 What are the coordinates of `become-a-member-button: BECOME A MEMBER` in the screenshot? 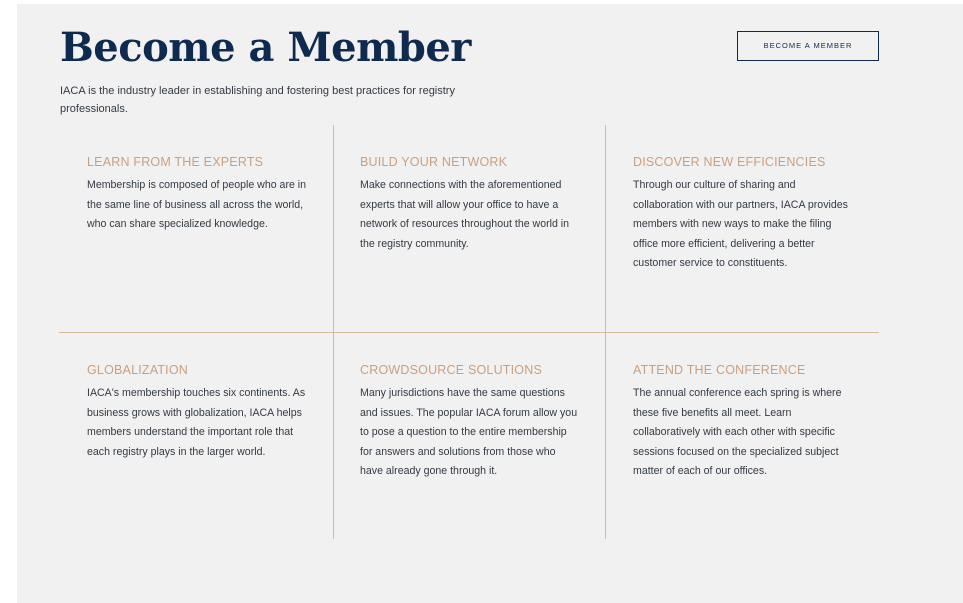 It's located at (808, 46).